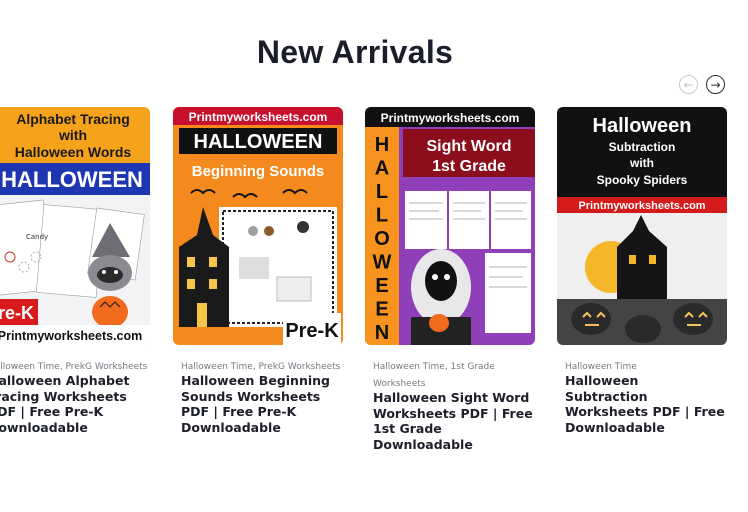 The width and height of the screenshot is (748, 512). Describe the element at coordinates (37, 237) in the screenshot. I see `thumb-text: Candy` at that location.